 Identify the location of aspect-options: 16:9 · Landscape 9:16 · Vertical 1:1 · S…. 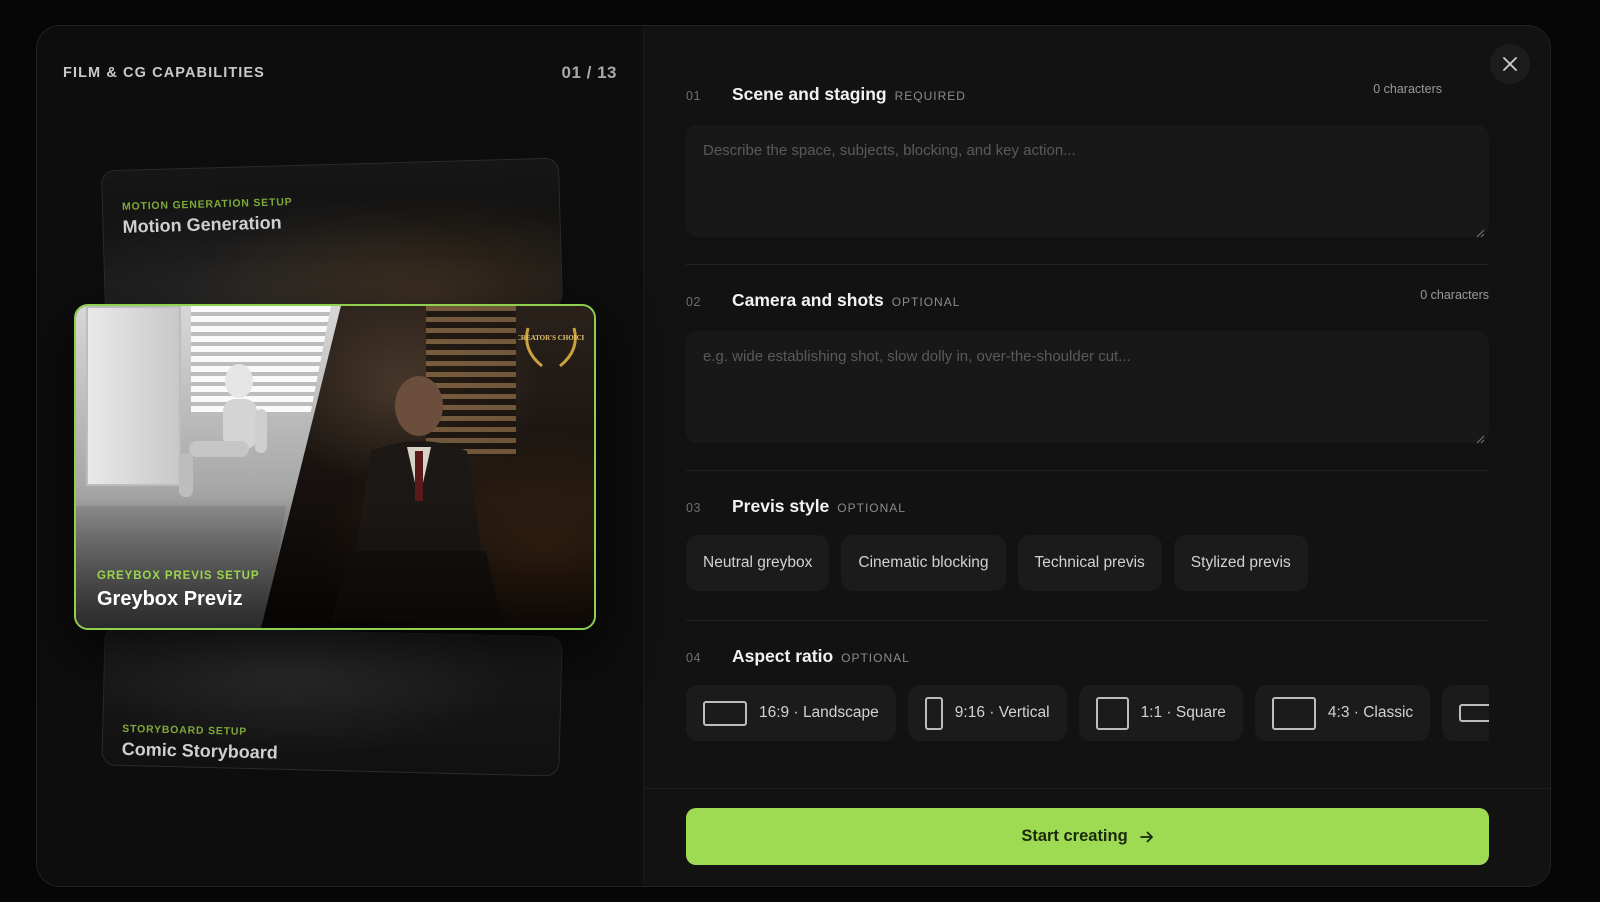
(1087, 713).